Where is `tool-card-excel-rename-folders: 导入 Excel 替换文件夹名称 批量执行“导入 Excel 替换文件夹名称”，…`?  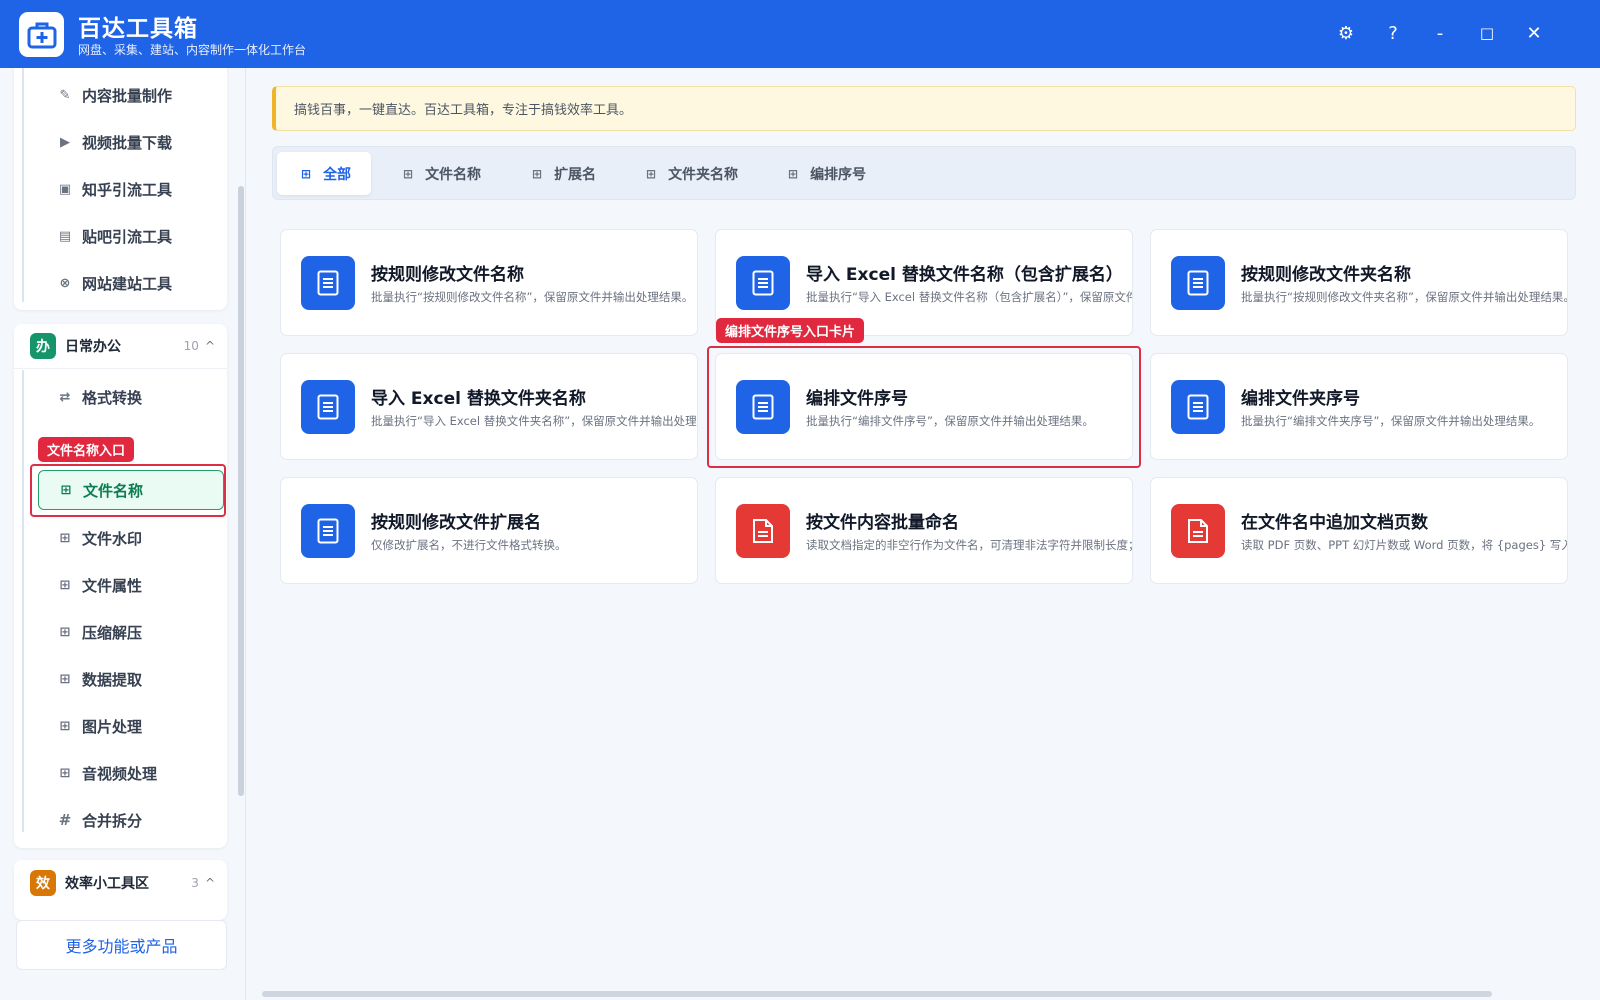
tool-card-excel-rename-folders: 导入 Excel 替换文件夹名称 批量执行“导入 Excel 替换文件夹名称”，… is located at coordinates (489, 406).